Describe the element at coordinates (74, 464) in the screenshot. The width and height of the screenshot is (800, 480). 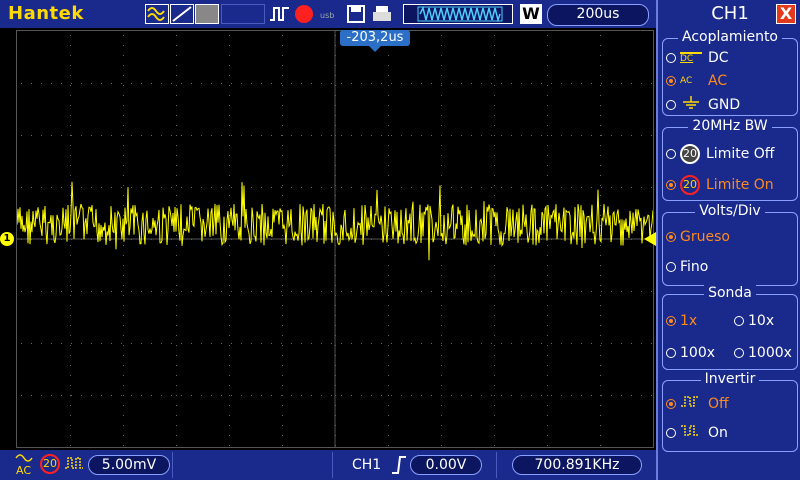
I see `invert-icon` at that location.